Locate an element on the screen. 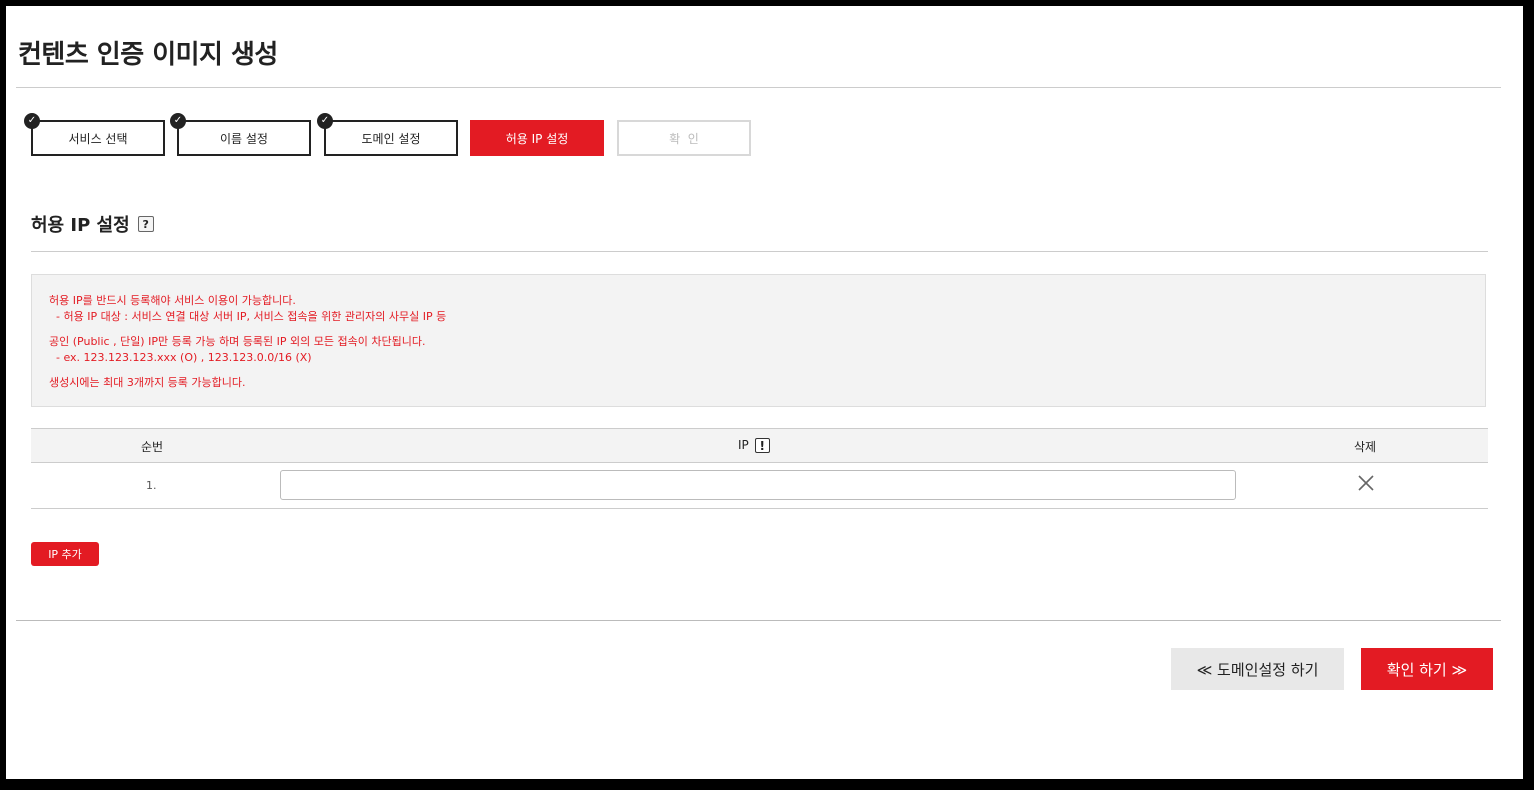 The height and width of the screenshot is (790, 1534). ip-table-header: 순번 IP! 삭제 is located at coordinates (759, 445).